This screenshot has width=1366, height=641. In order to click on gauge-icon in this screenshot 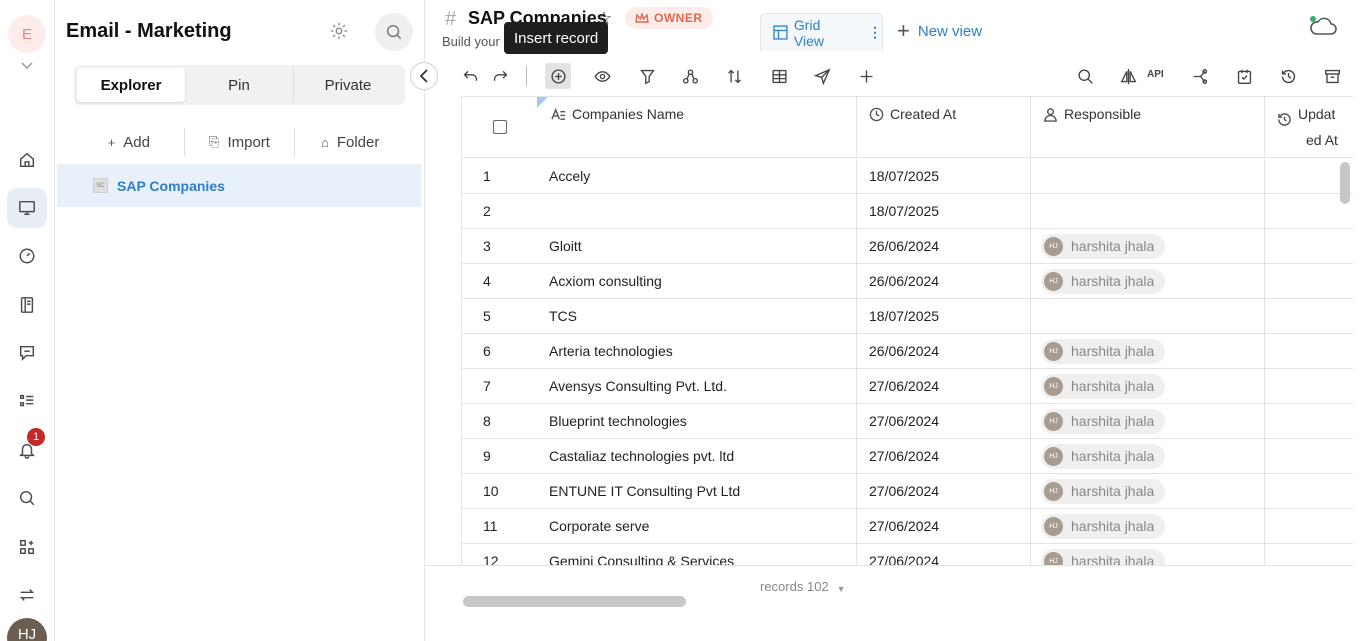, I will do `click(27, 256)`.